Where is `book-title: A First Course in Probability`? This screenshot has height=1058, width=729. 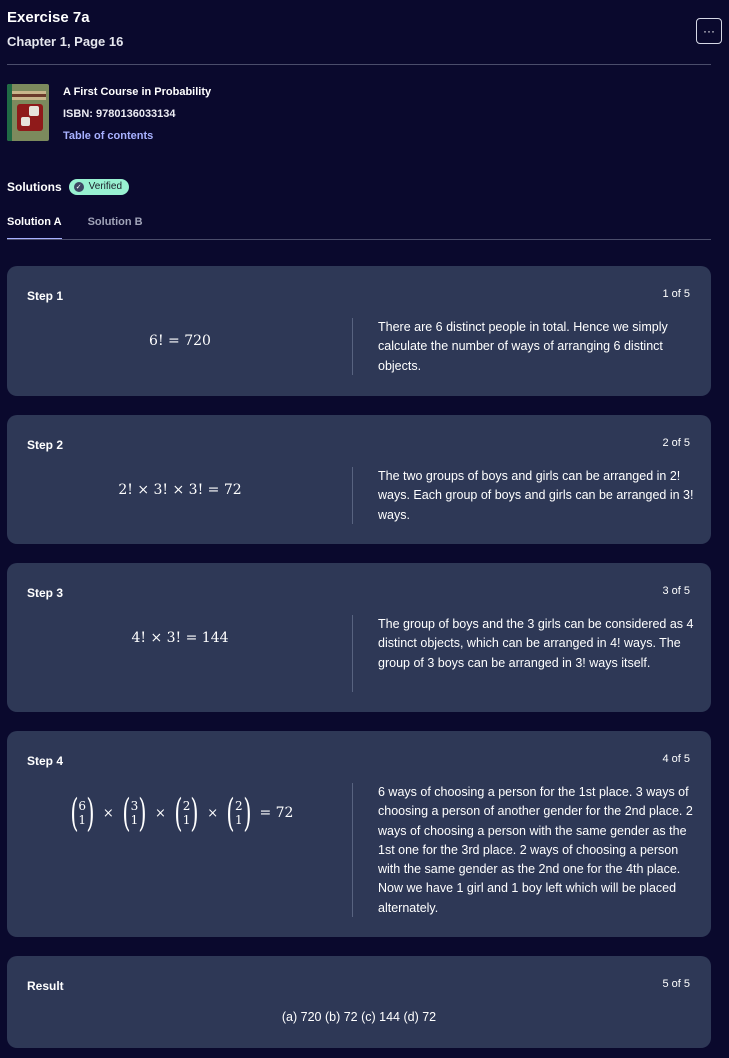 book-title: A First Course in Probability is located at coordinates (137, 92).